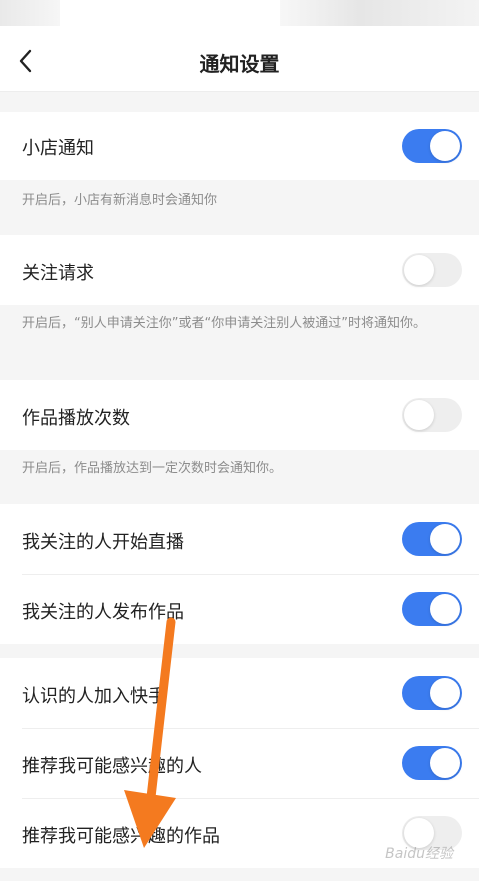 Image resolution: width=479 pixels, height=881 pixels. What do you see at coordinates (103, 612) in the screenshot?
I see `setting-label: 我关注的人发布作品` at bounding box center [103, 612].